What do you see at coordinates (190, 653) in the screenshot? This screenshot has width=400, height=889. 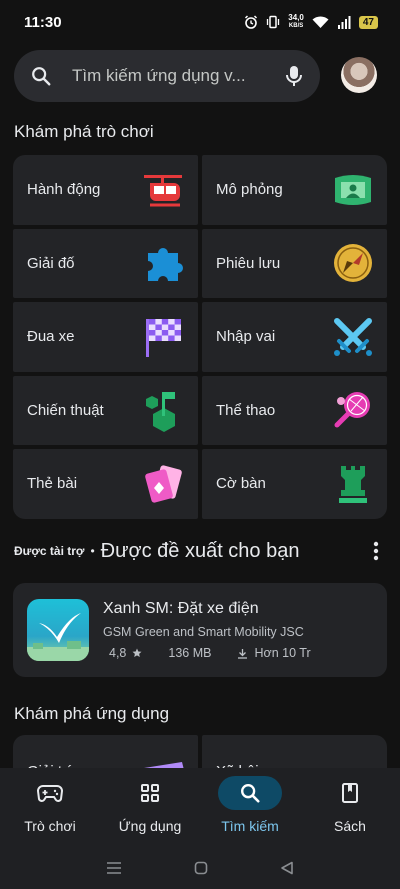 I see `app-size: 136 MB` at bounding box center [190, 653].